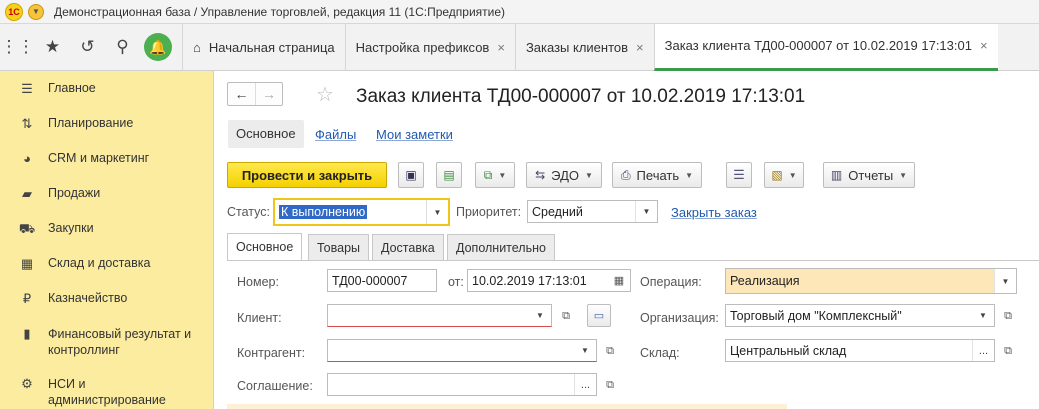 Image resolution: width=1039 pixels, height=409 pixels. Describe the element at coordinates (27, 158) in the screenshot. I see `pie-chart-icon: ◕` at that location.